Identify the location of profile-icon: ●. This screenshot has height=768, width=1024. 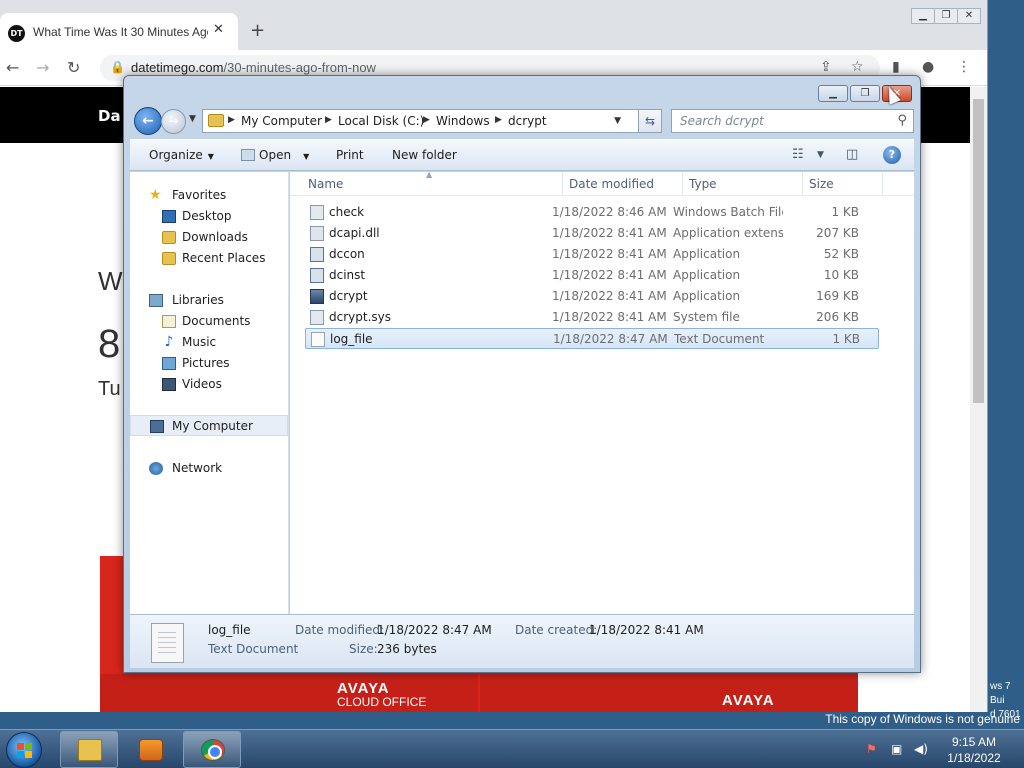
(928, 67).